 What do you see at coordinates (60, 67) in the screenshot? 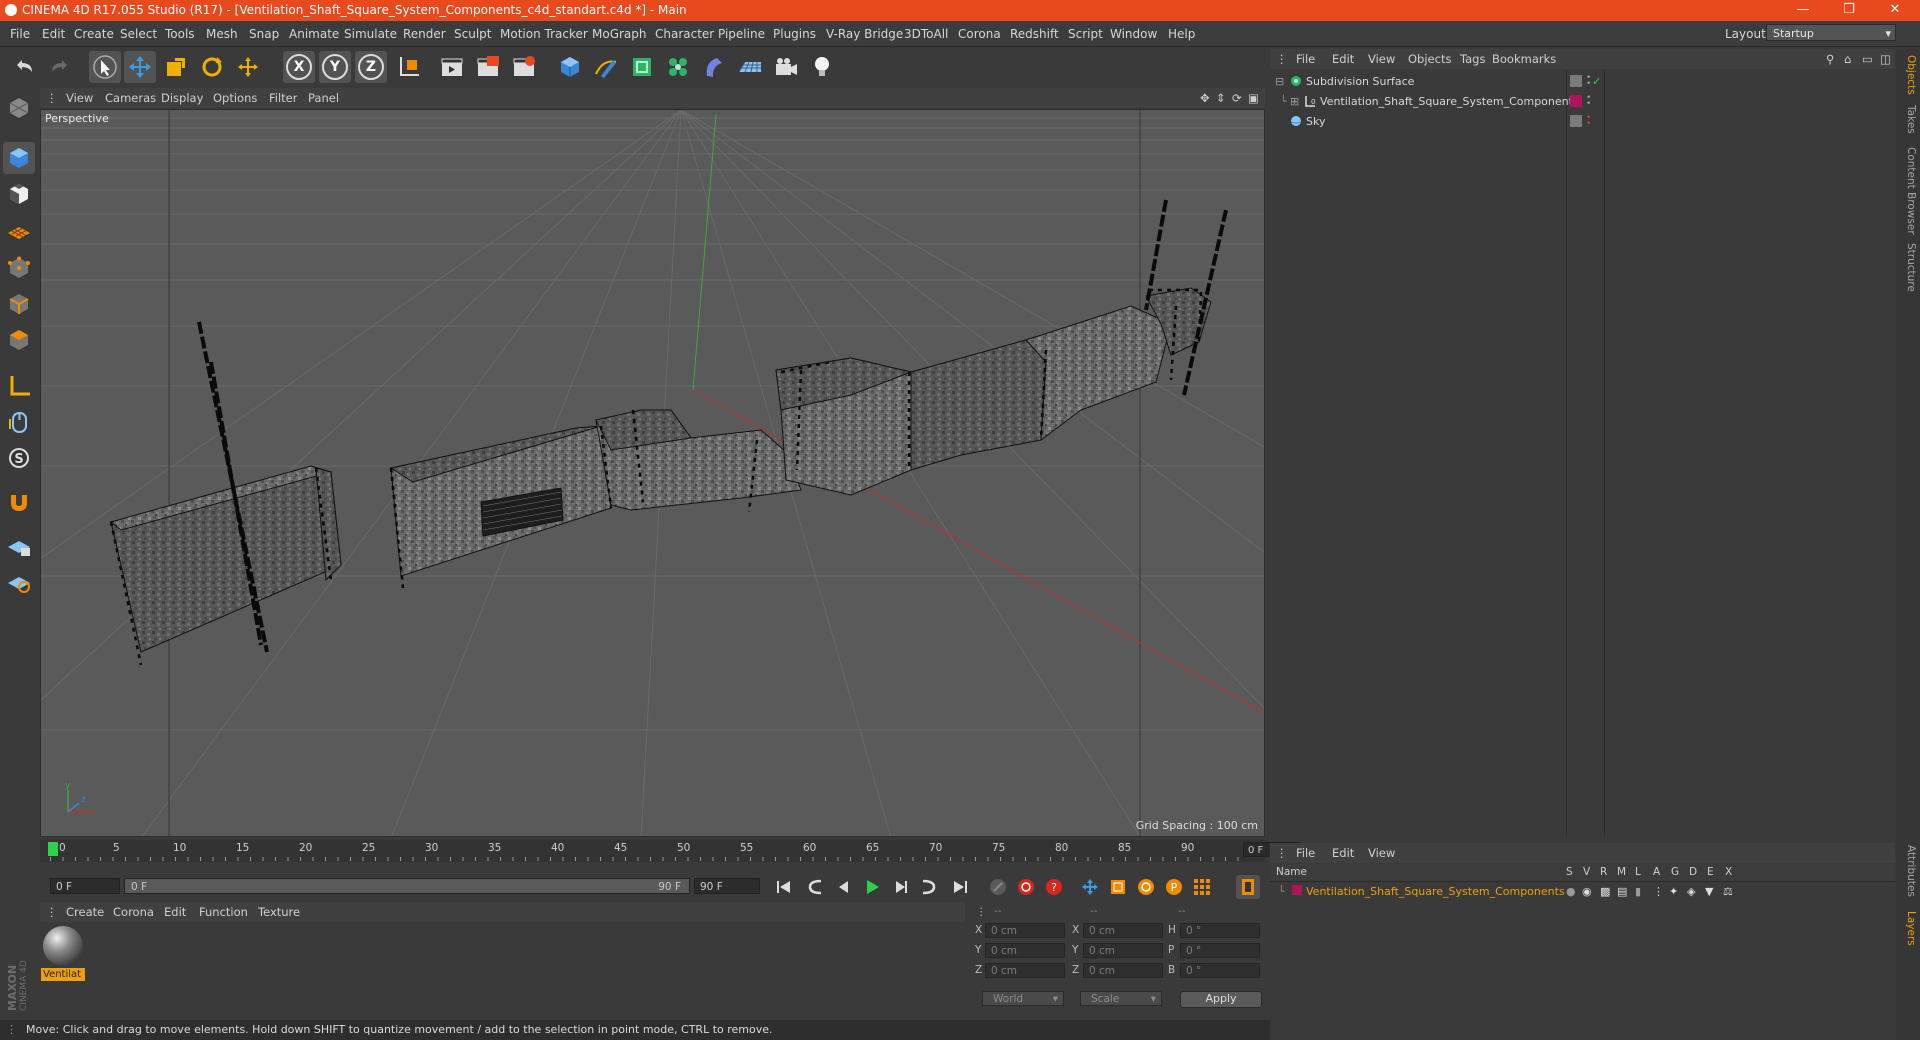
I see `redo-button` at bounding box center [60, 67].